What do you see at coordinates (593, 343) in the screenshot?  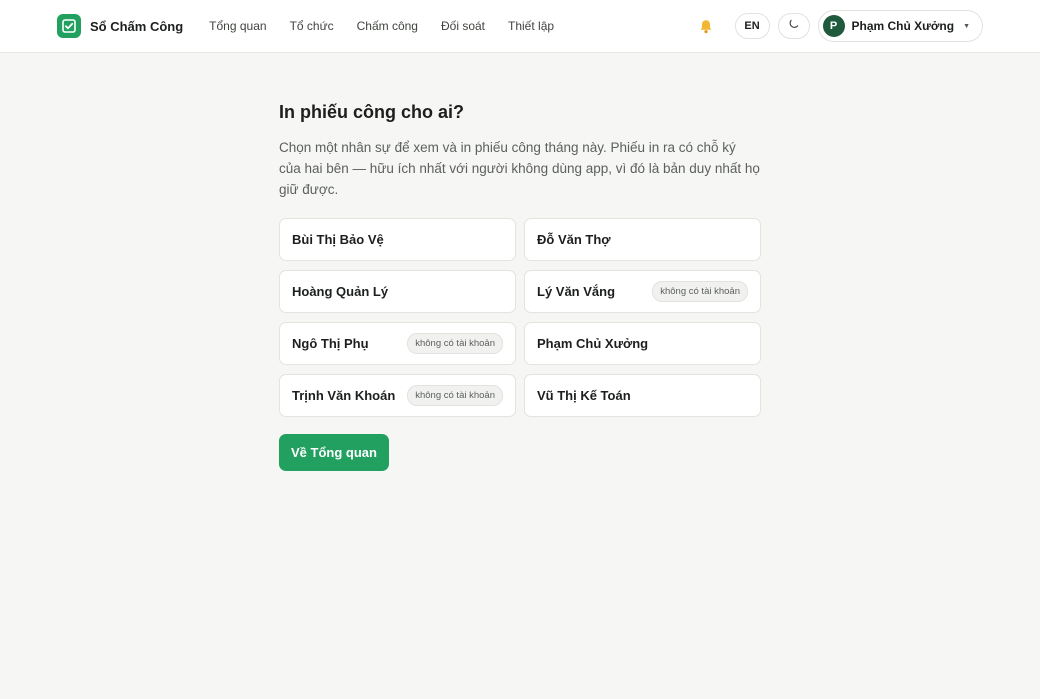 I see `person-name: Phạm Chủ Xưởng` at bounding box center [593, 343].